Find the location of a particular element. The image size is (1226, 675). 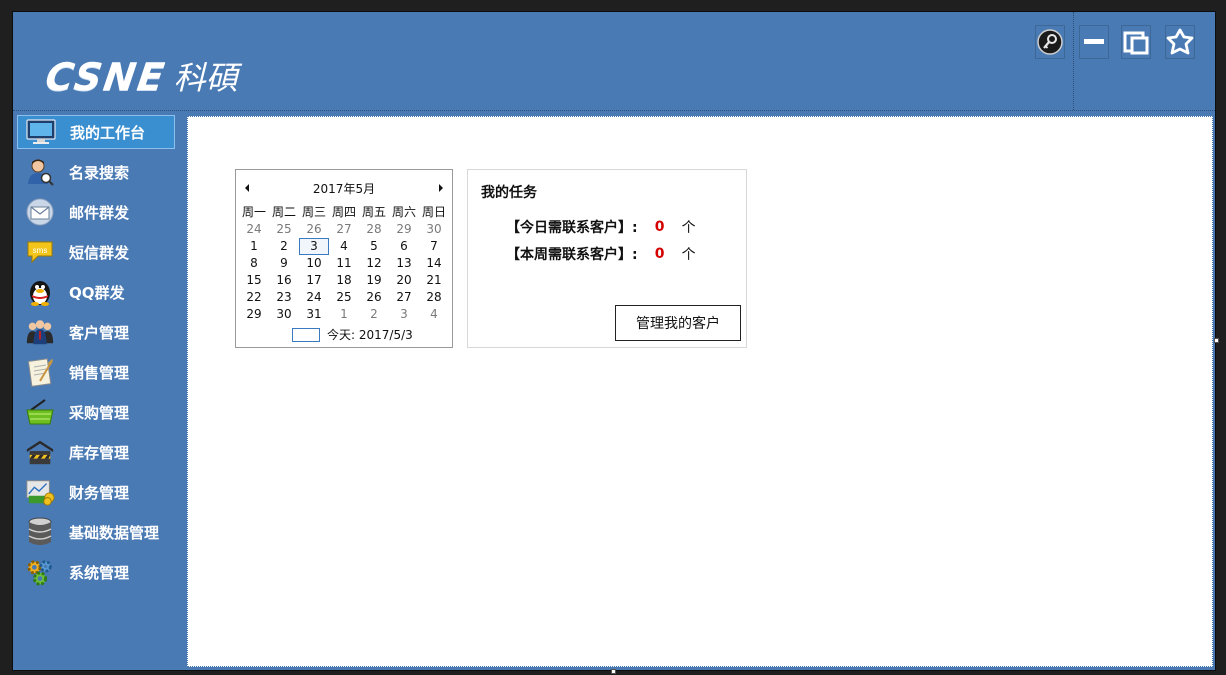

sidebar-item-sales-management: 销售管理 is located at coordinates (96, 372).